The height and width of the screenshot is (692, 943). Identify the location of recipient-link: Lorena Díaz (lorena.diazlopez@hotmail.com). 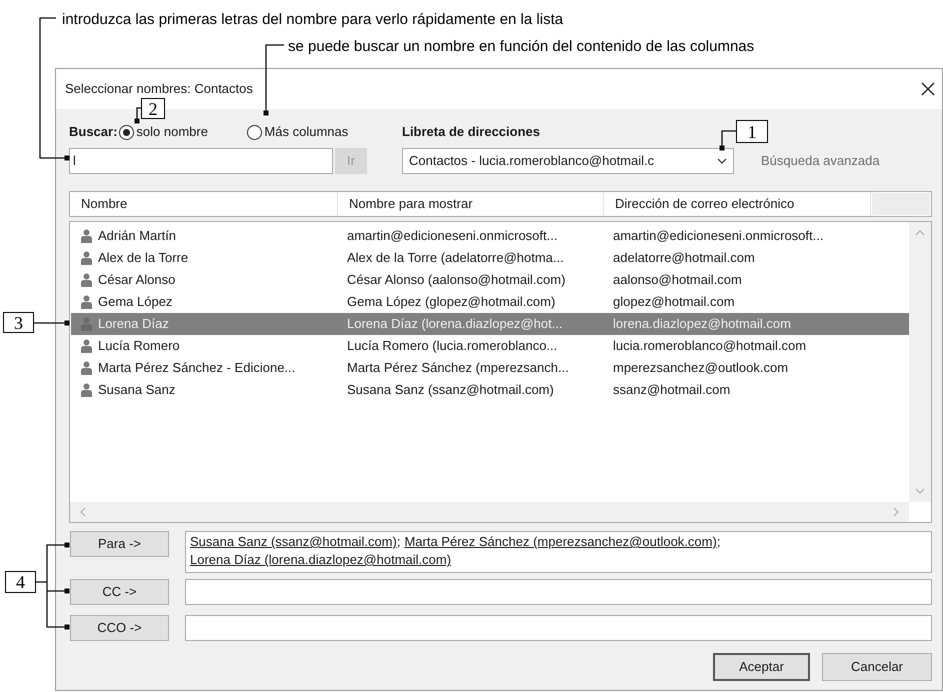
(321, 561).